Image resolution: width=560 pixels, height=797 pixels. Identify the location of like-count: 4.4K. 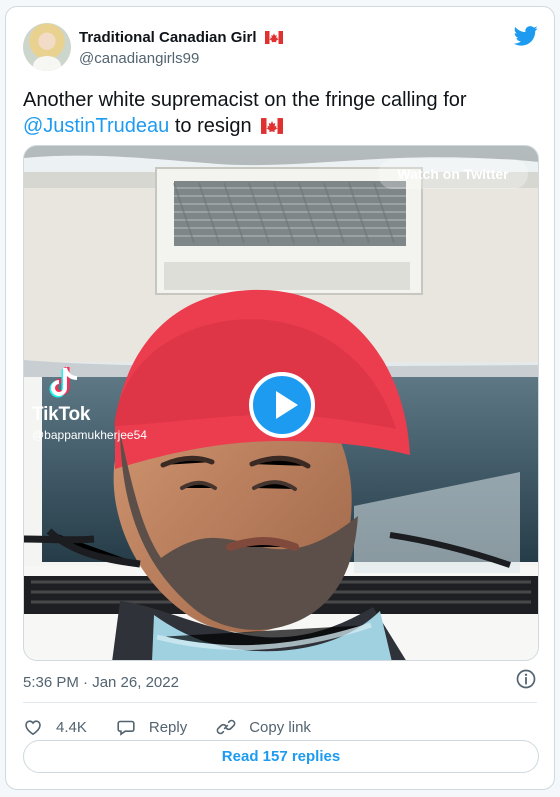
(71, 727).